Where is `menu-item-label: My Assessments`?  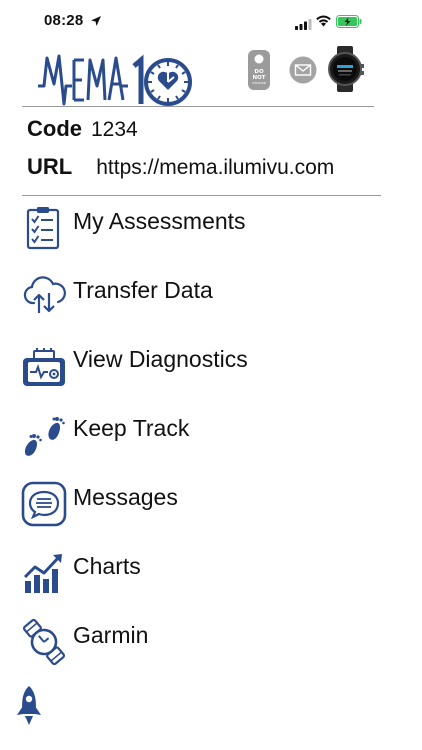
menu-item-label: My Assessments is located at coordinates (159, 221).